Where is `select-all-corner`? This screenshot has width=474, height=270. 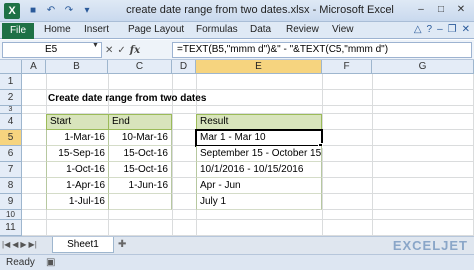 select-all-corner is located at coordinates (11, 67).